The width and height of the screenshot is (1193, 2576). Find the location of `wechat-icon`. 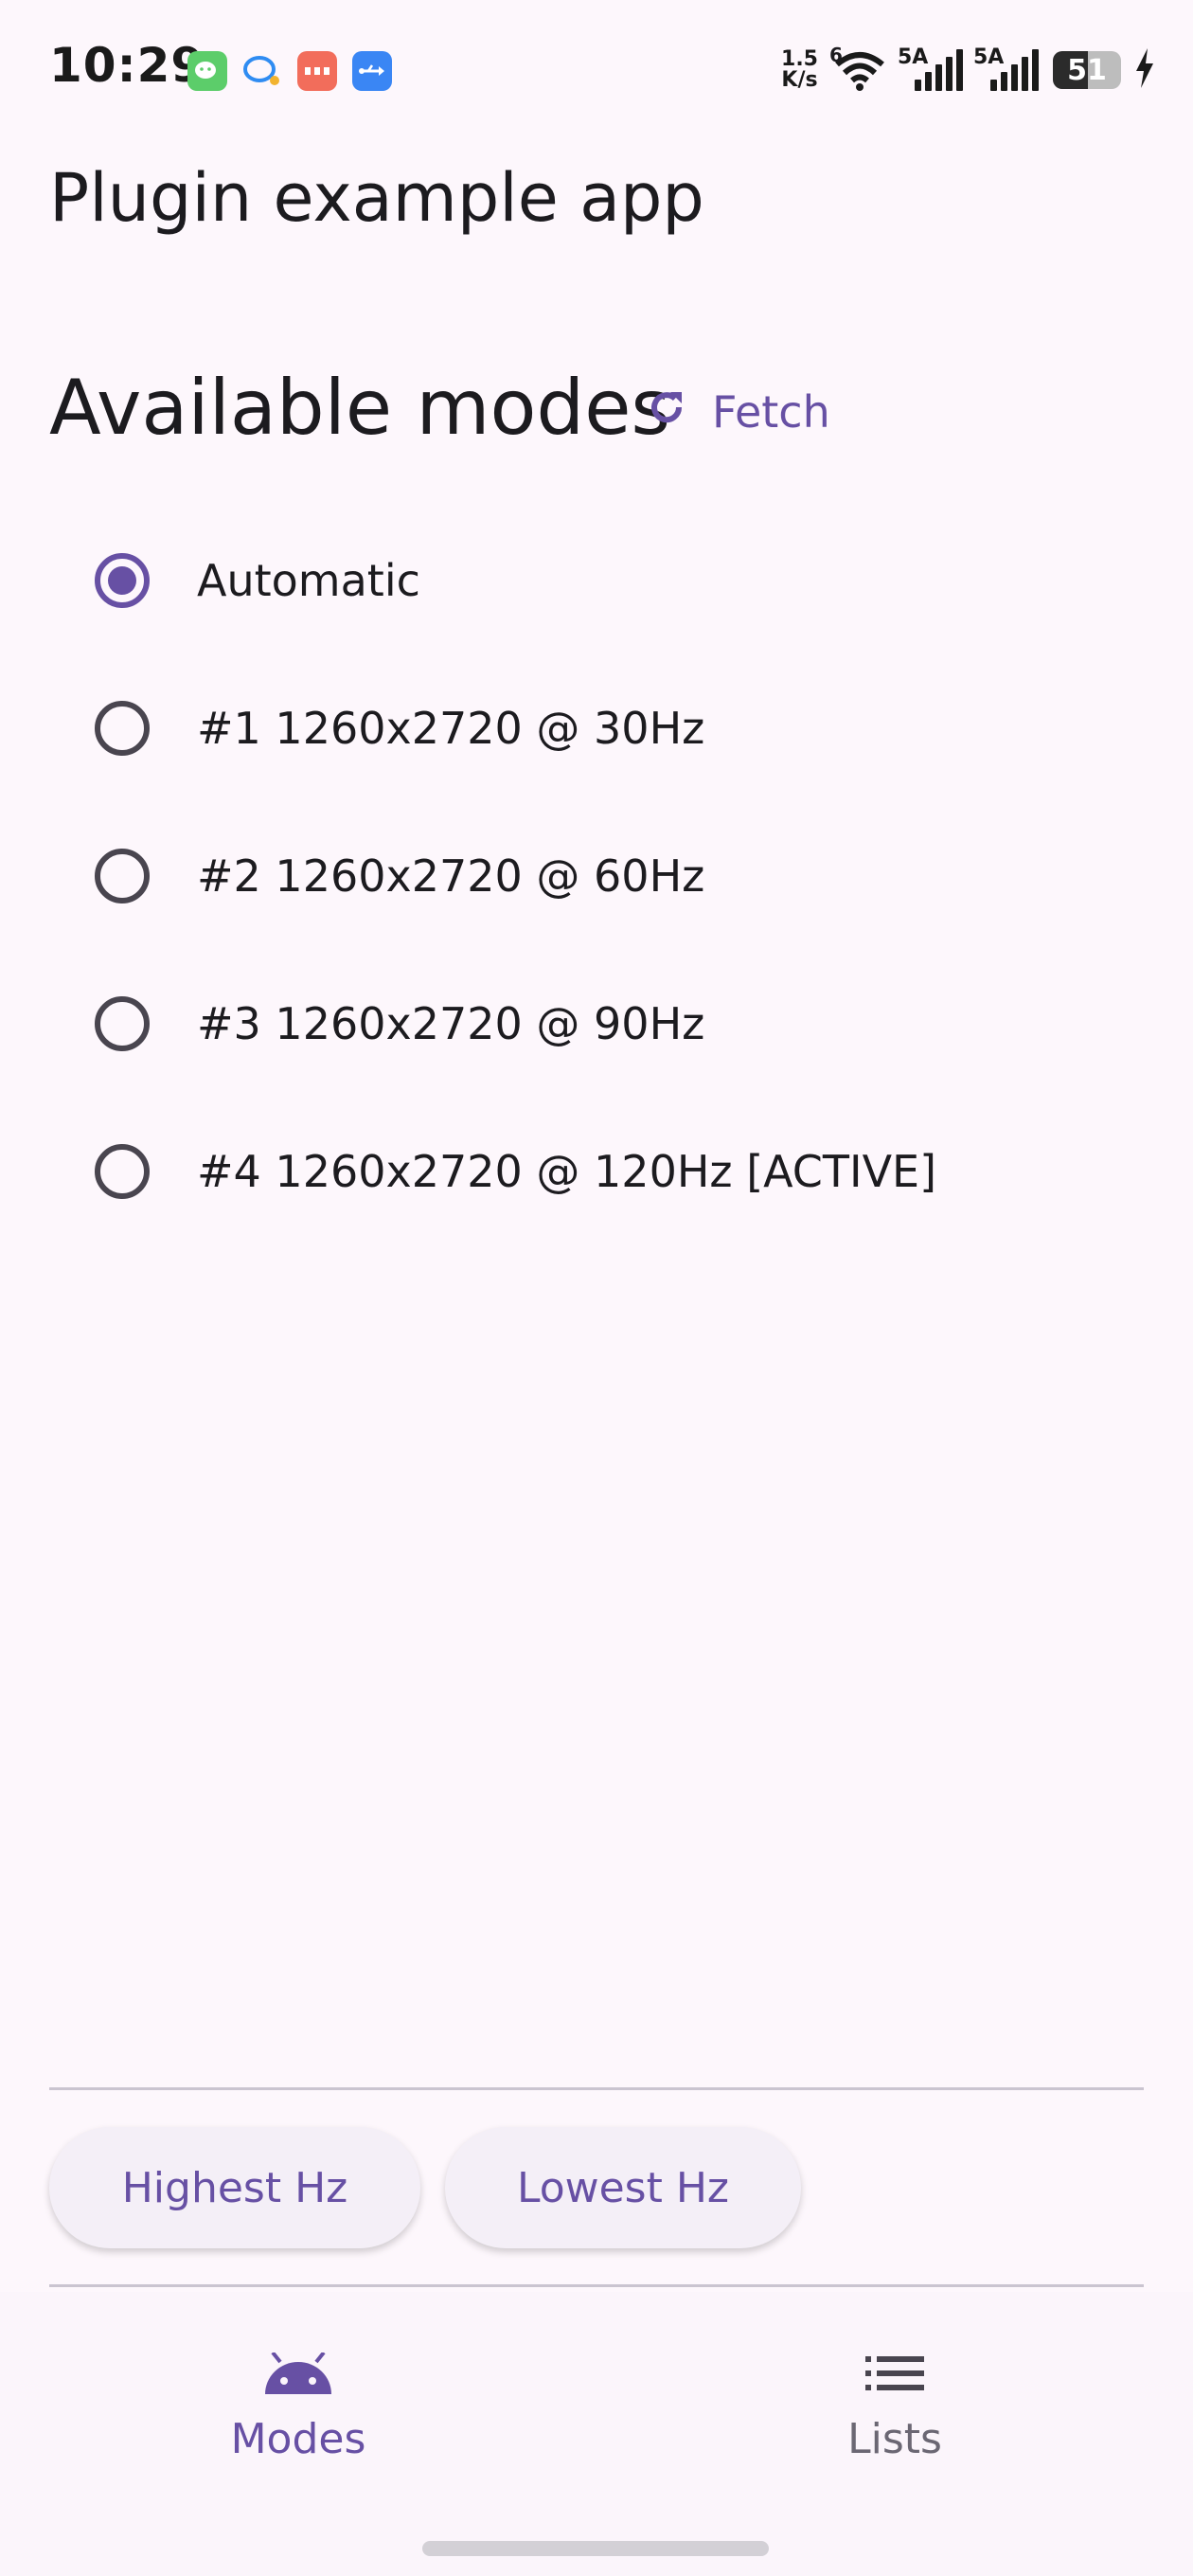

wechat-icon is located at coordinates (207, 71).